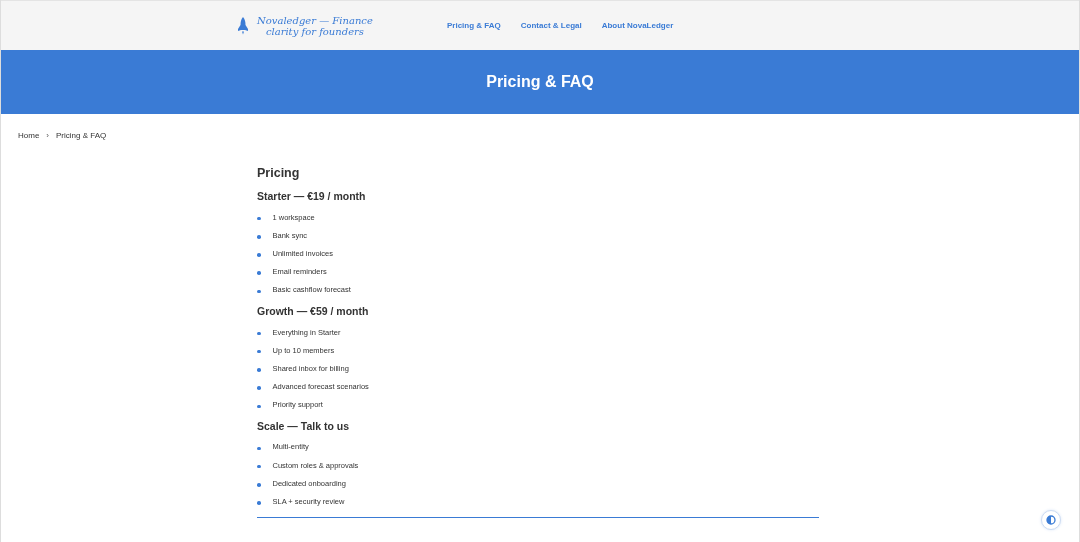 The image size is (1080, 542). What do you see at coordinates (313, 310) in the screenshot?
I see `plan-title: Growth — €59 / month` at bounding box center [313, 310].